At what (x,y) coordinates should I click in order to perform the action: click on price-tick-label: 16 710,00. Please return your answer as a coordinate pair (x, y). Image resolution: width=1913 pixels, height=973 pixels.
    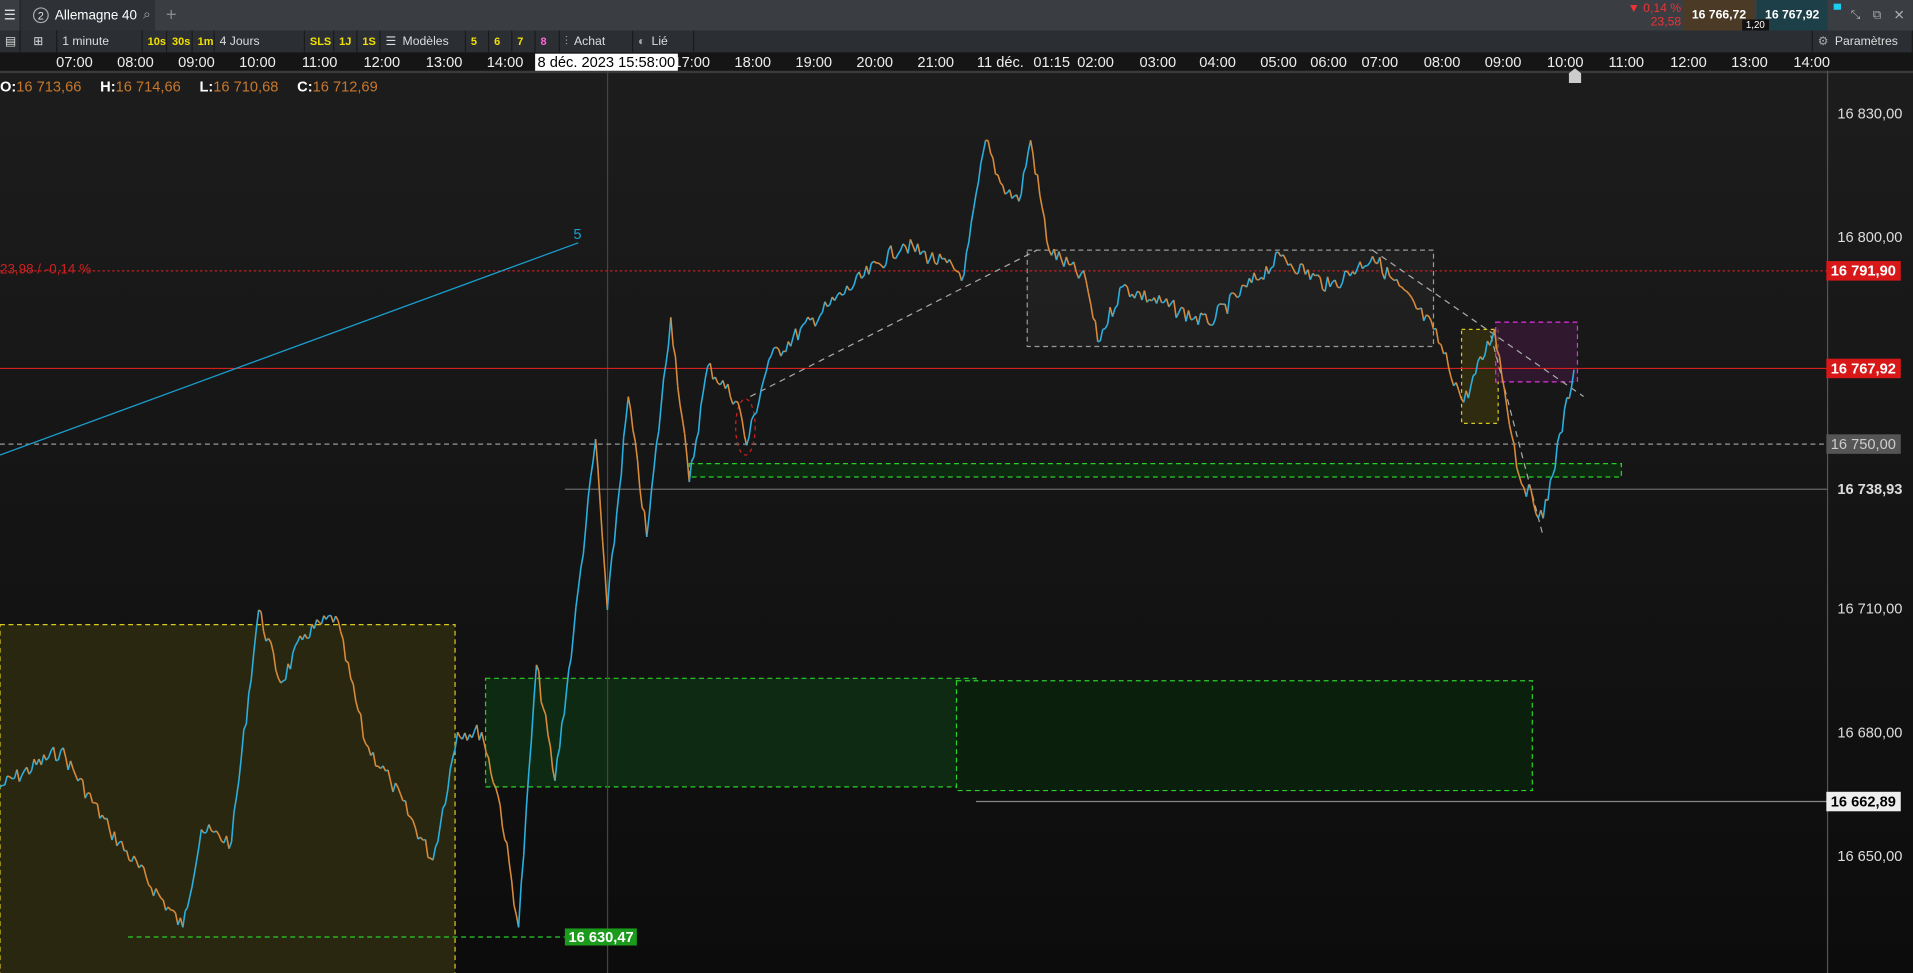
    Looking at the image, I should click on (1869, 610).